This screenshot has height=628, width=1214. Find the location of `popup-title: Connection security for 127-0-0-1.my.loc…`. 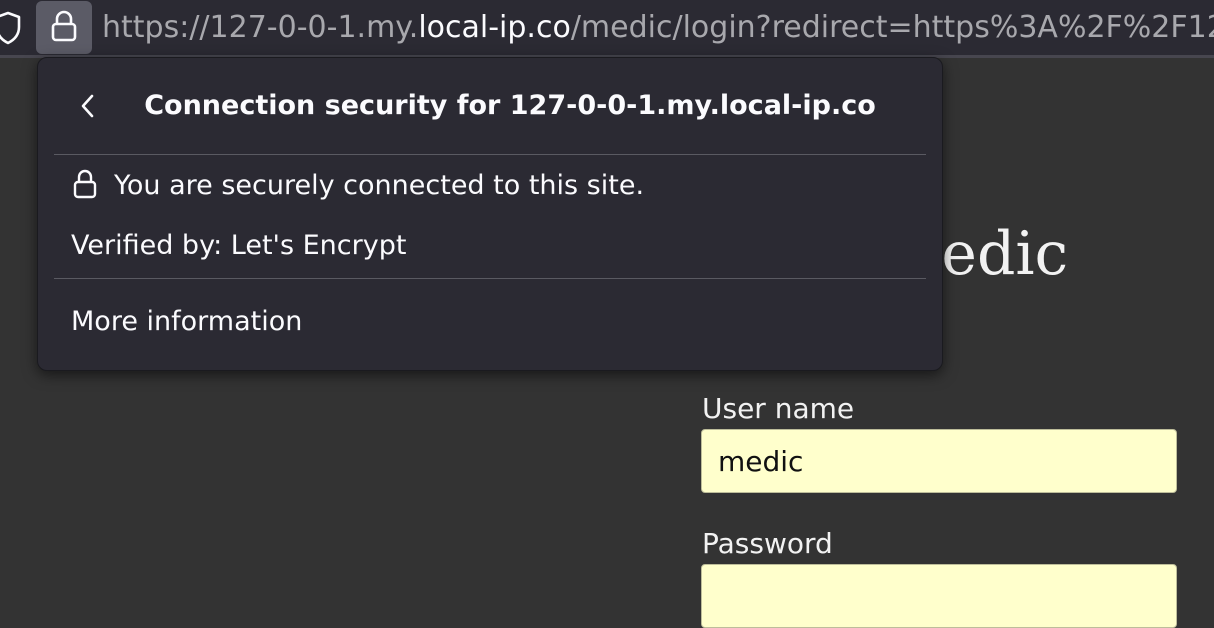

popup-title: Connection security for 127-0-0-1.my.loc… is located at coordinates (510, 105).